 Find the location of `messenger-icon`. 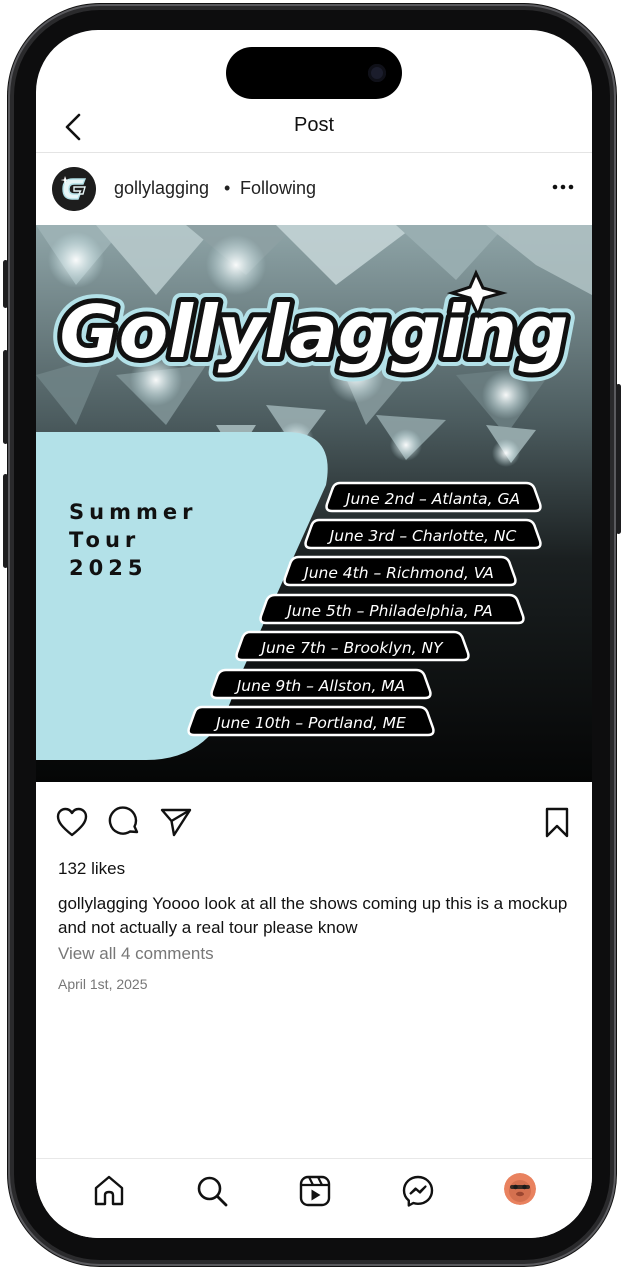

messenger-icon is located at coordinates (418, 1191).